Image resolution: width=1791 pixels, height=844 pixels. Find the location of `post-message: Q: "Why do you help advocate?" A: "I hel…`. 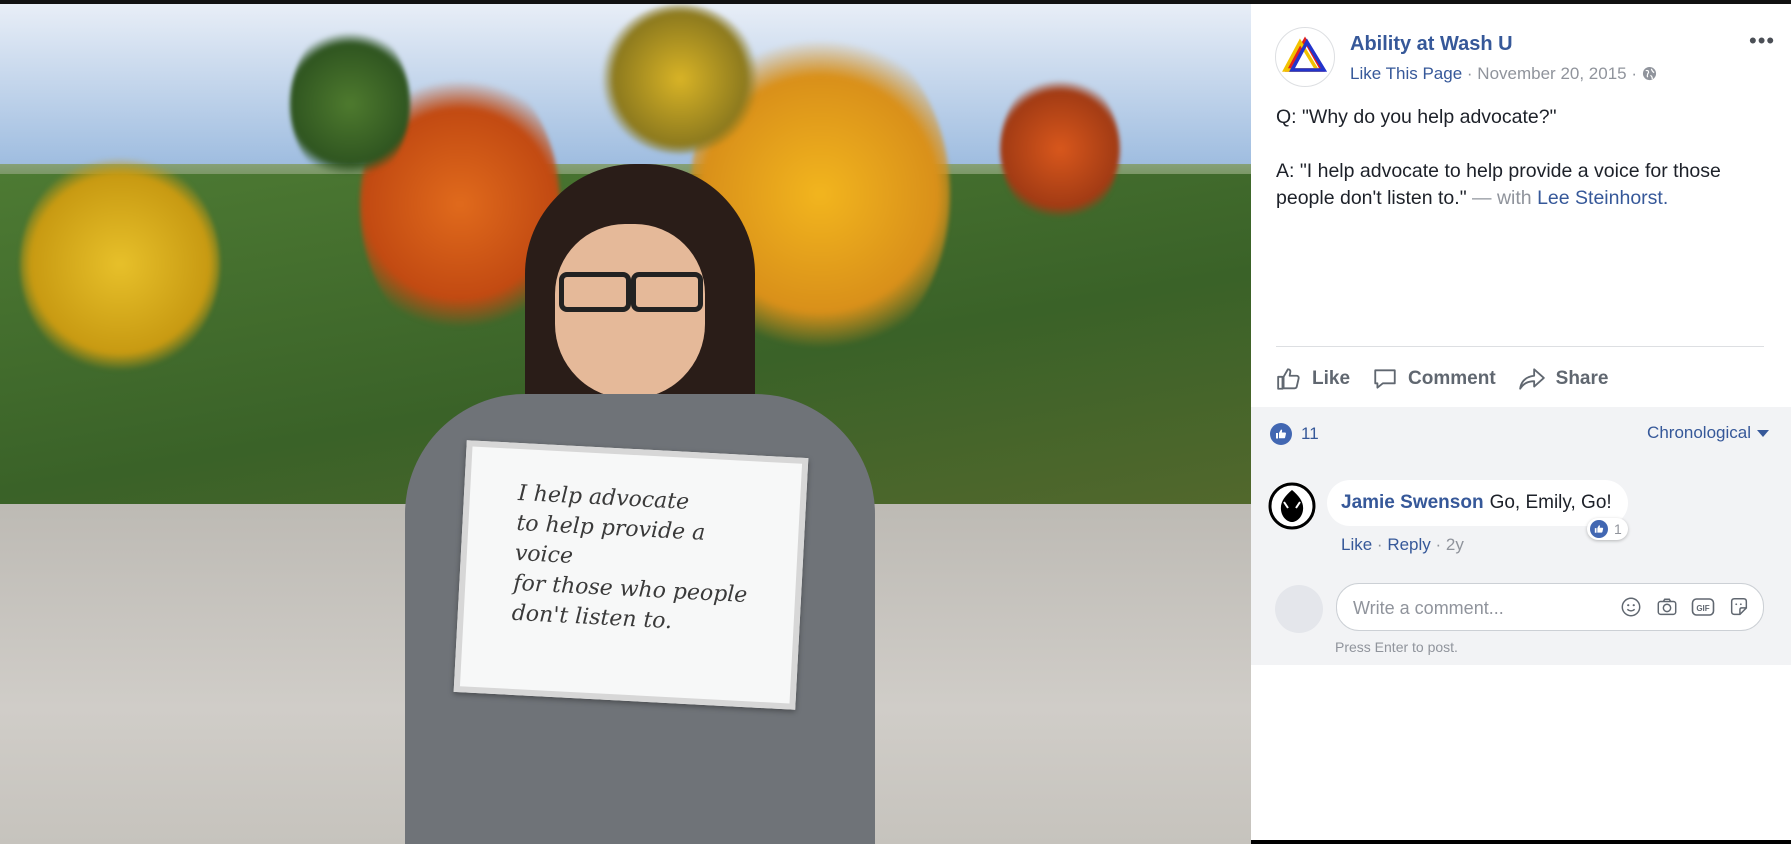

post-message: Q: "Why do you help advocate?" A: "I hel… is located at coordinates (1521, 158).